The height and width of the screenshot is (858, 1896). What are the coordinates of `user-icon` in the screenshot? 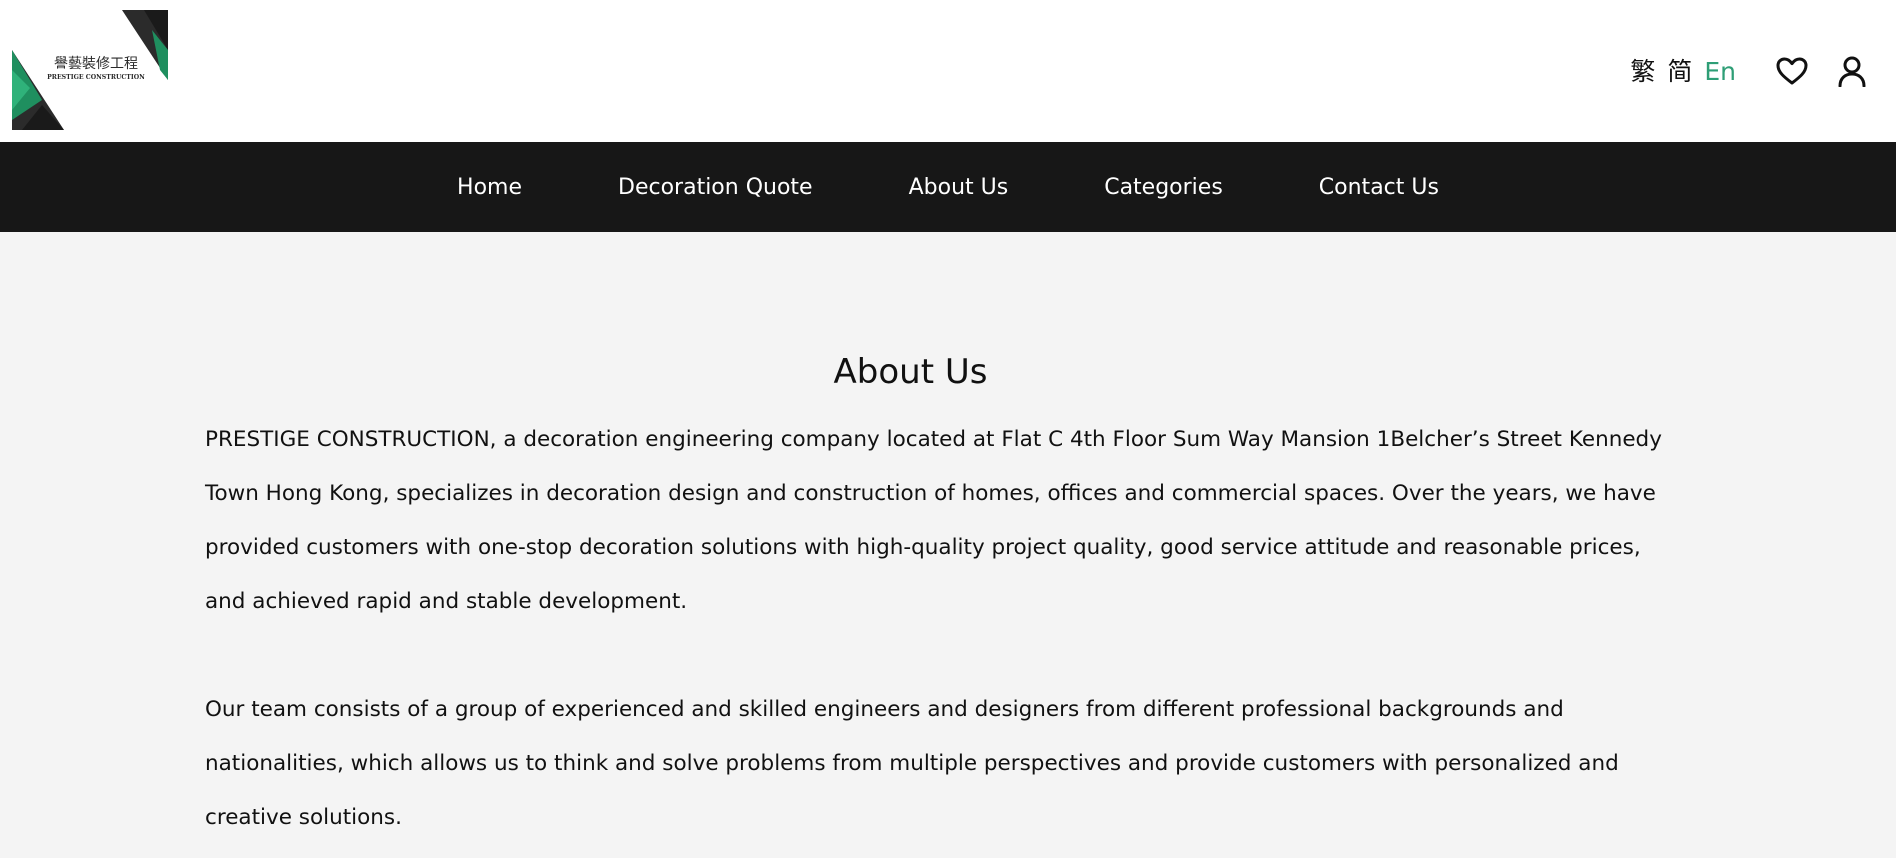 It's located at (1852, 71).